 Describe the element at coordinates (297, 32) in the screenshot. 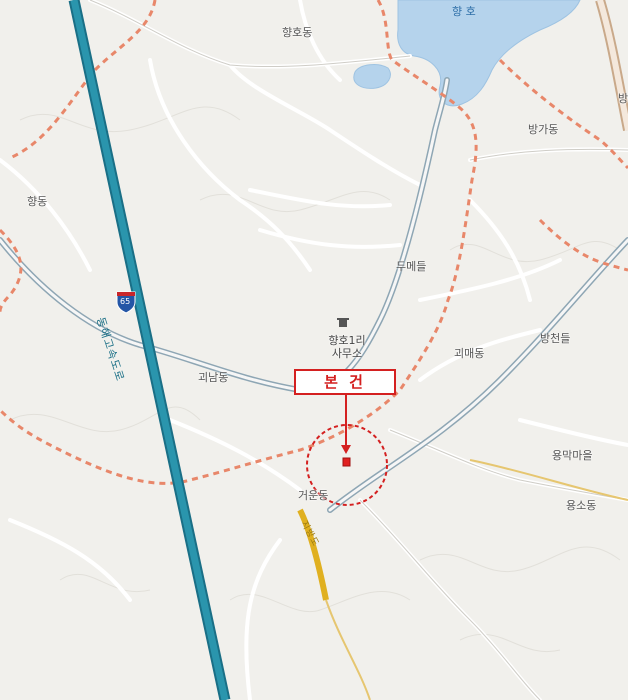

I see `place-label-hyangho-dong: 향호동` at that location.